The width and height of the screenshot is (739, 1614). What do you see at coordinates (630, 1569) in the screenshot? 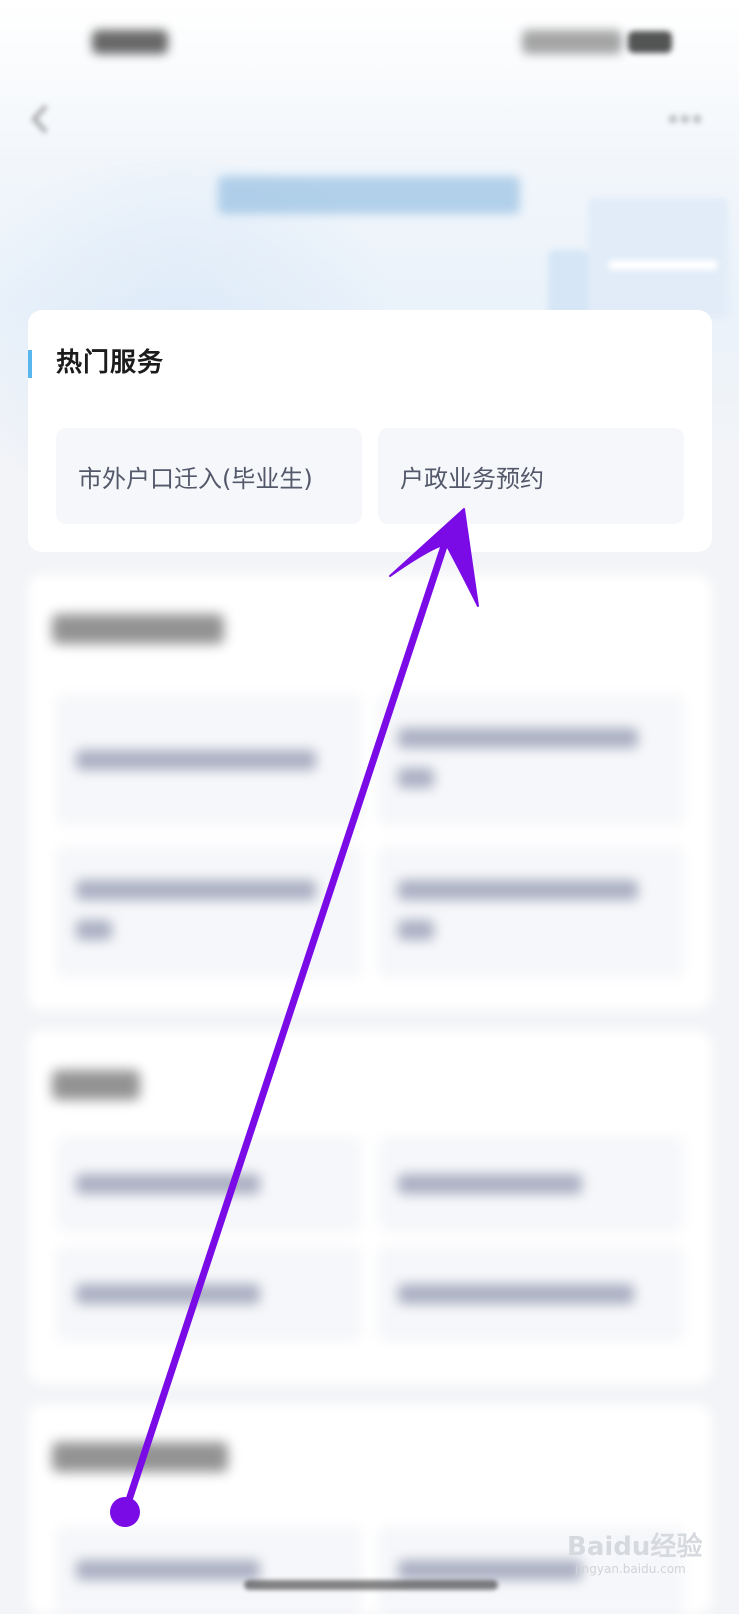
I see `watermark-domain: jingyan.baidu.com` at bounding box center [630, 1569].